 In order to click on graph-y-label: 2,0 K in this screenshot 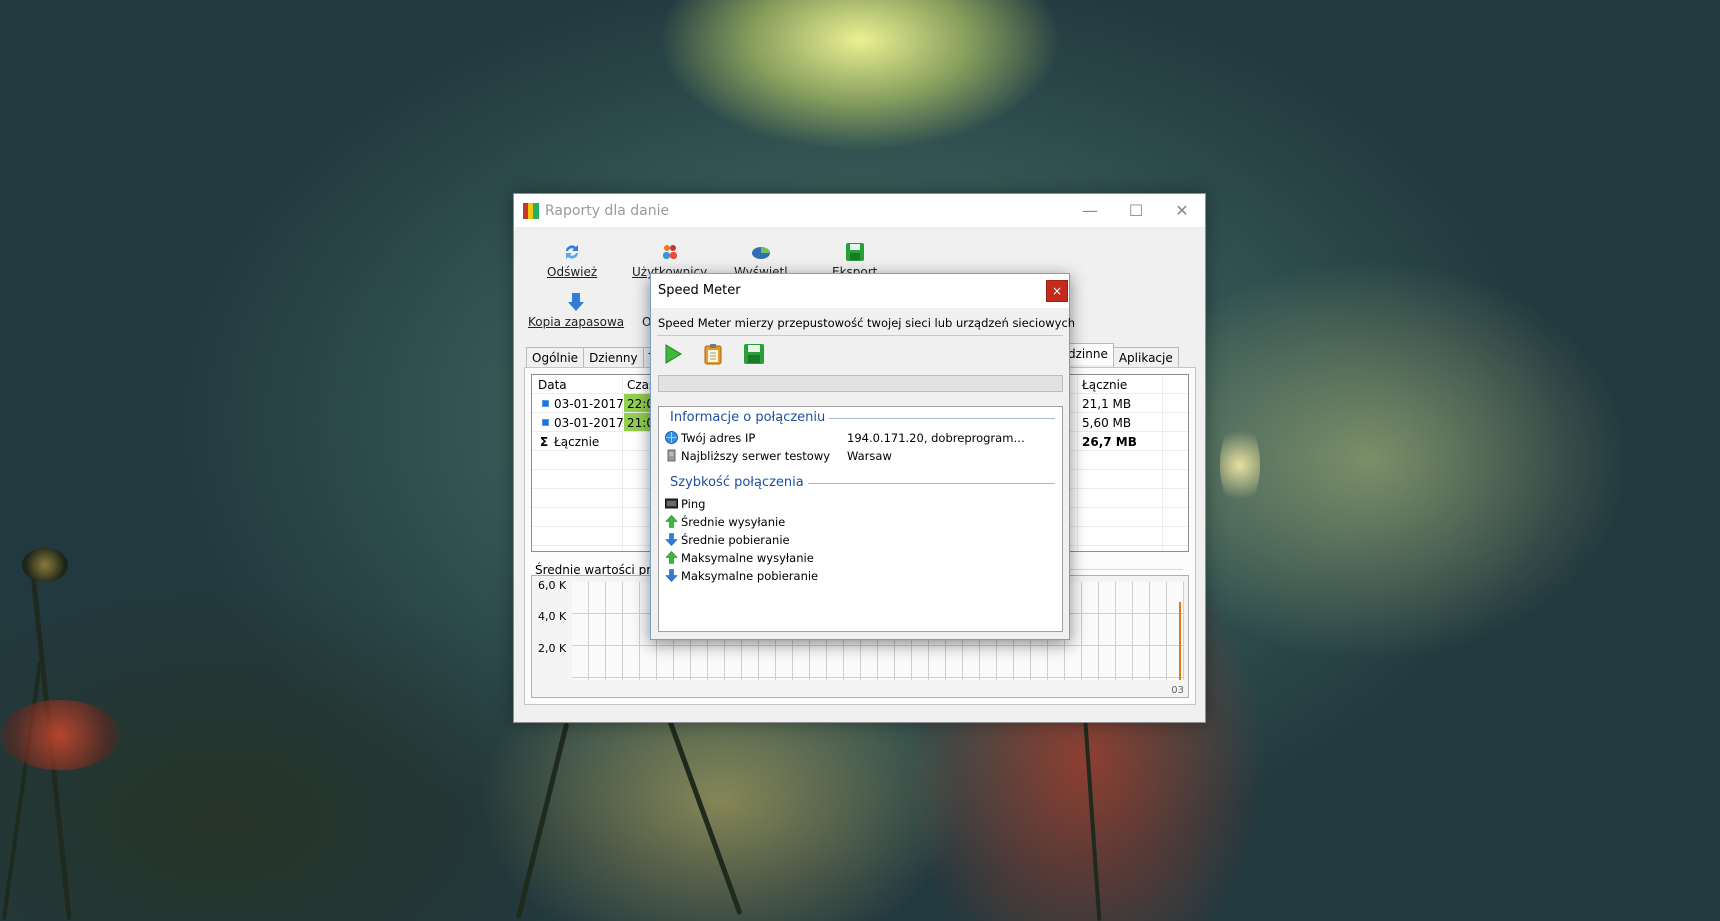, I will do `click(552, 648)`.